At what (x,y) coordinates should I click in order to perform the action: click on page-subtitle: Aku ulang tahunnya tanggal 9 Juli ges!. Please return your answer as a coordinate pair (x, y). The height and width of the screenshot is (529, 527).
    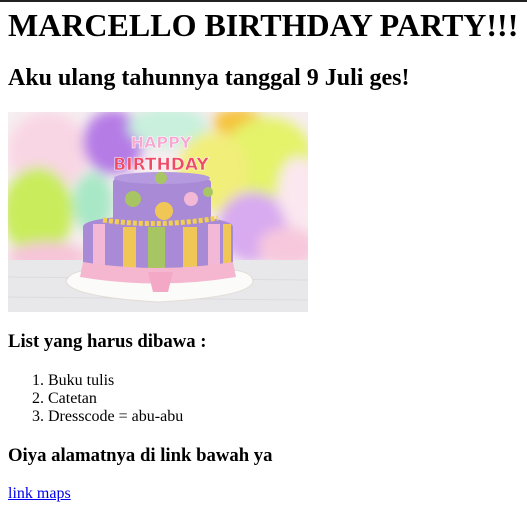
    Looking at the image, I should click on (209, 78).